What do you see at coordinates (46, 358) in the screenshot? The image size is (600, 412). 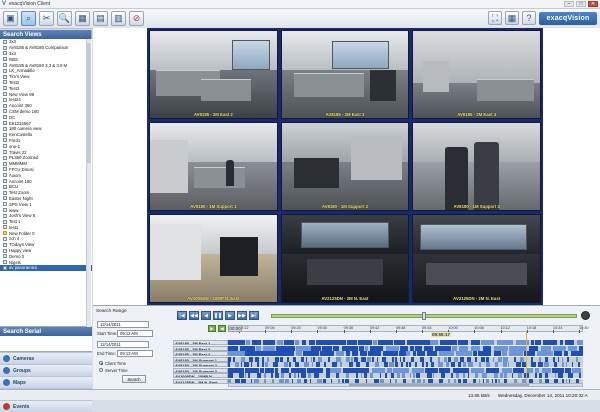 I see `nav-cameras-button: Cameras` at bounding box center [46, 358].